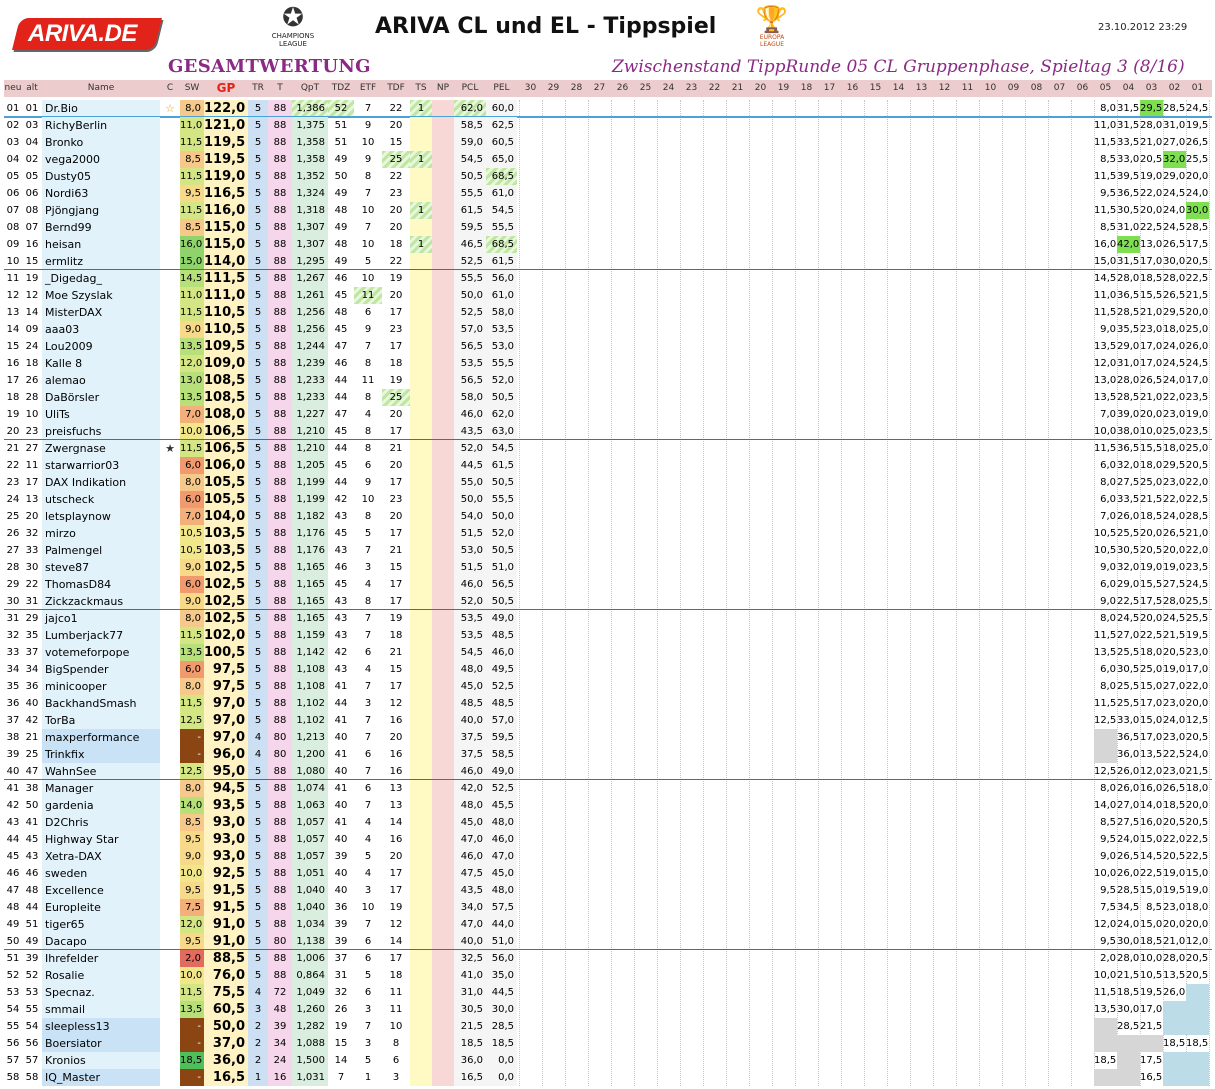 This screenshot has width=1215, height=1089. What do you see at coordinates (668, 88) in the screenshot?
I see `column-header-round-24: 24` at bounding box center [668, 88].